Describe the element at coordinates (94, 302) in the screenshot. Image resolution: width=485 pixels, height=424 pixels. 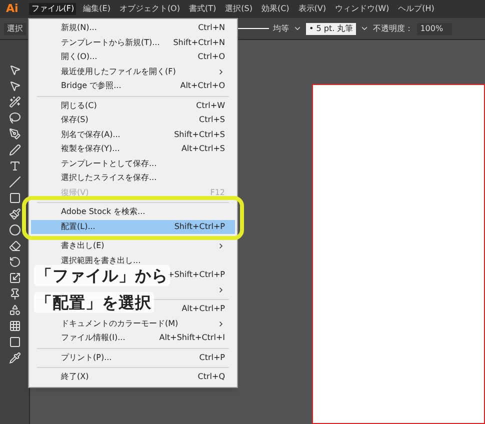
I see `annotation-overlay: 「配置」を選択` at that location.